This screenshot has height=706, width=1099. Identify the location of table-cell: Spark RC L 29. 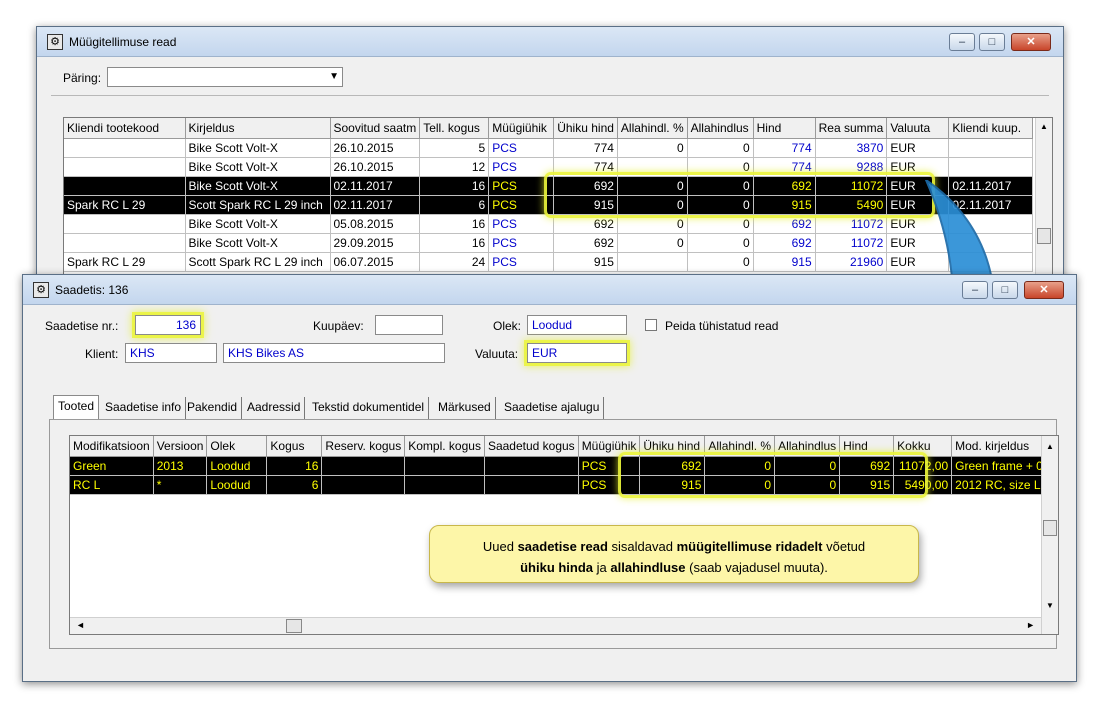
(125, 262).